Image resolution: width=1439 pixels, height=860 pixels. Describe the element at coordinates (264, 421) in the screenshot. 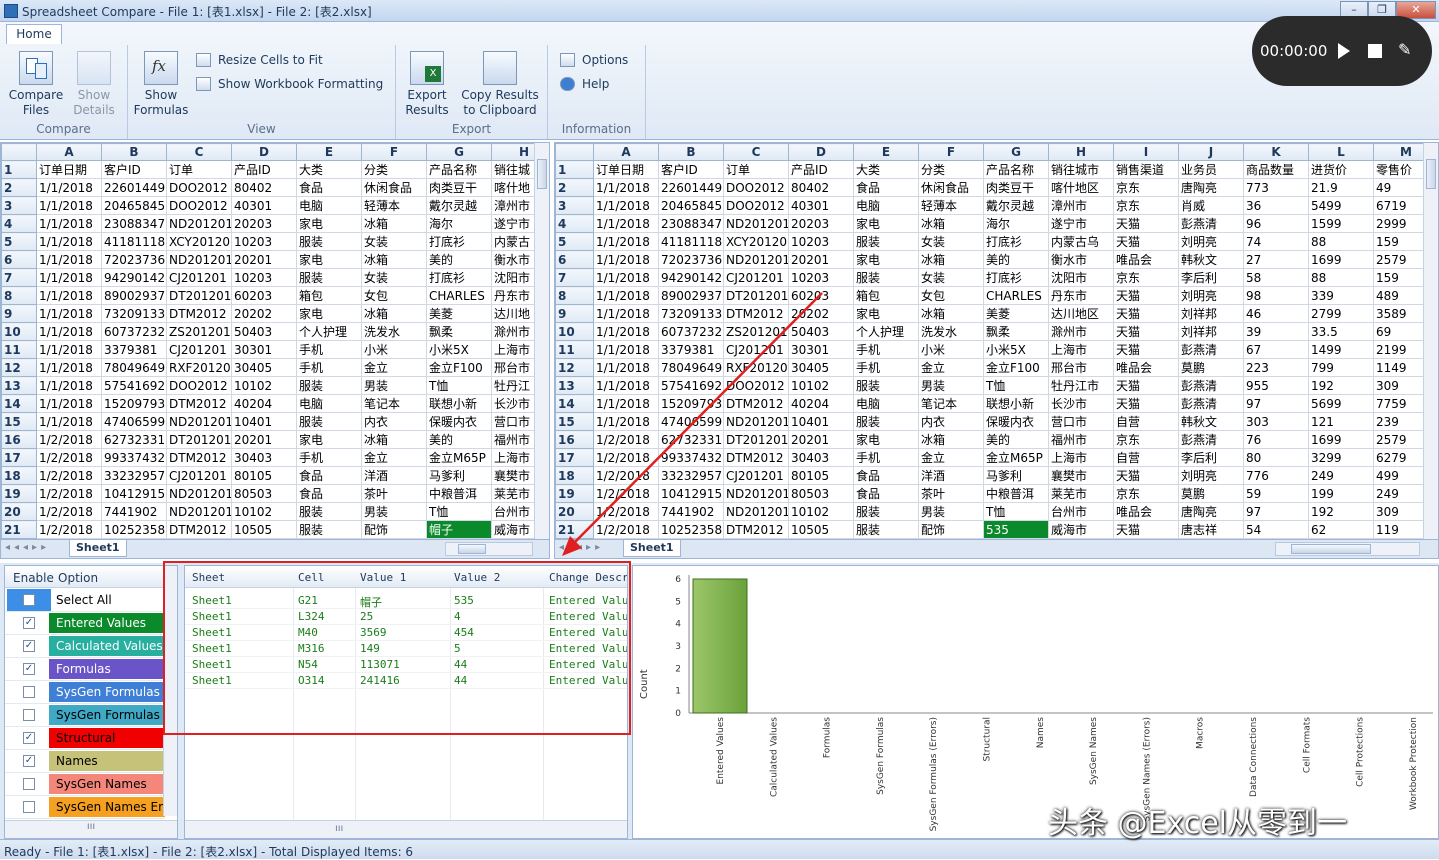

I see `cell: 10401` at that location.